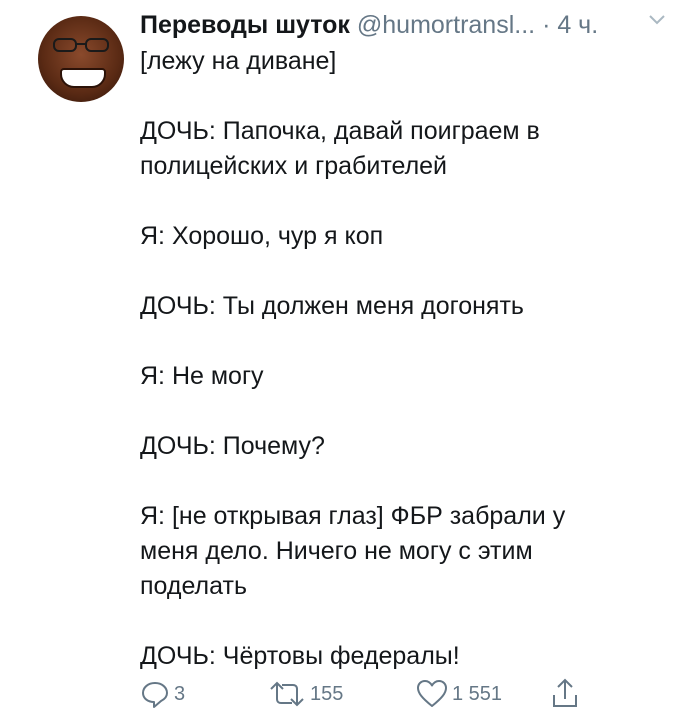  What do you see at coordinates (477, 693) in the screenshot?
I see `like-count: 1 551` at bounding box center [477, 693].